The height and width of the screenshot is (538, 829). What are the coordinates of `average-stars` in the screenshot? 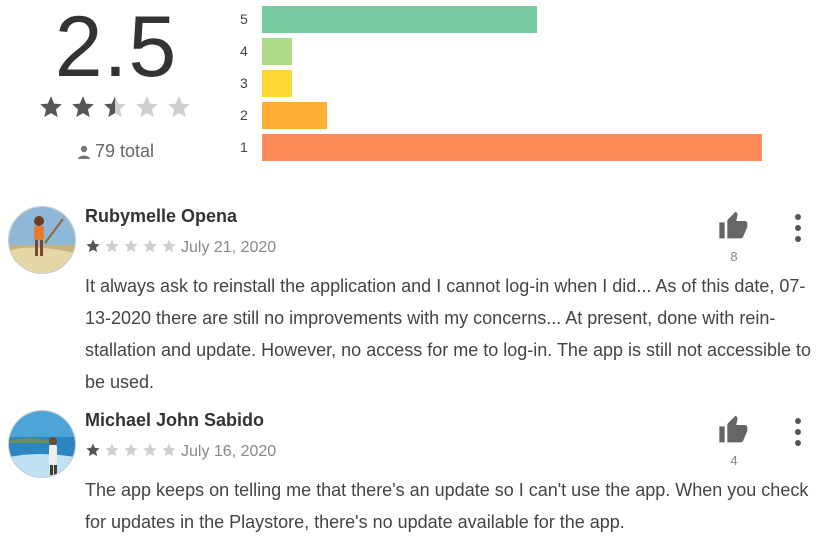 It's located at (115, 107).